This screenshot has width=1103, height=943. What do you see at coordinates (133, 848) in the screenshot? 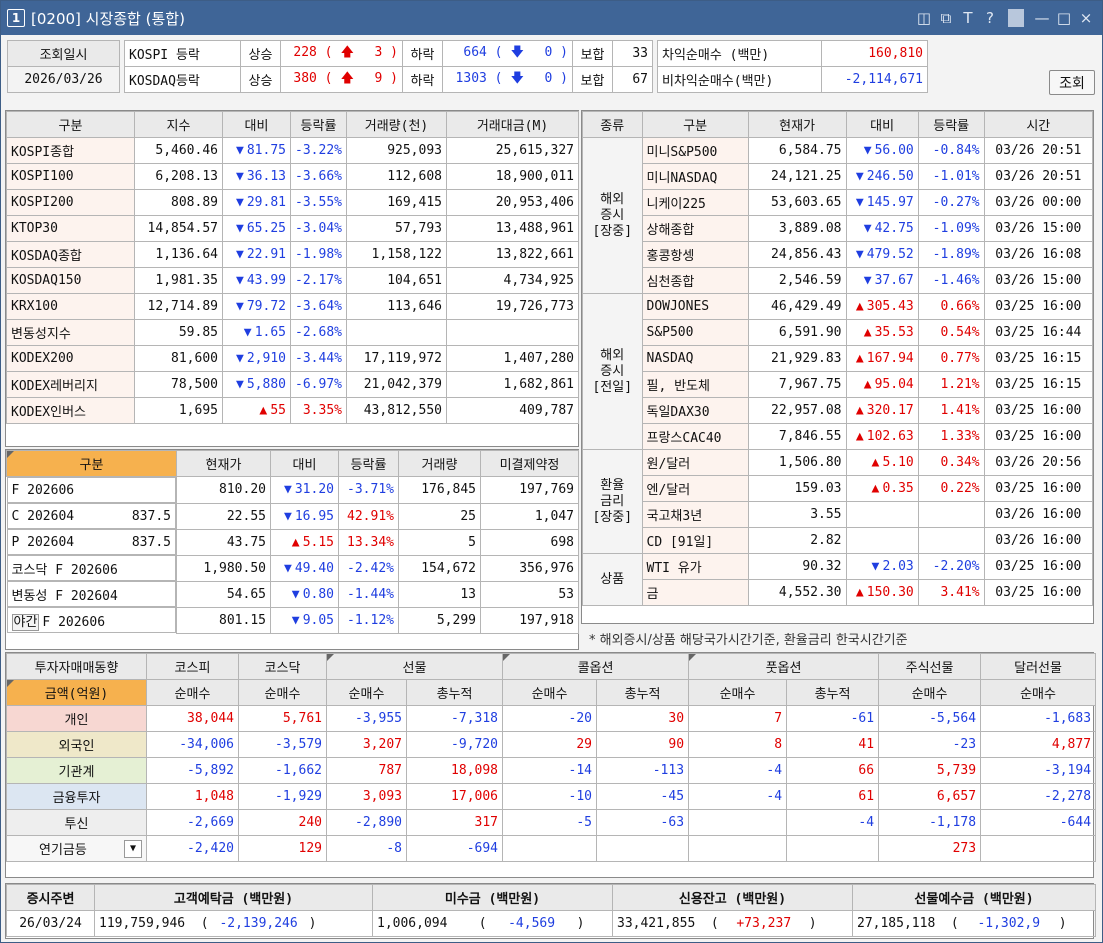
I see `chevron-down-icon: ▼` at bounding box center [133, 848].